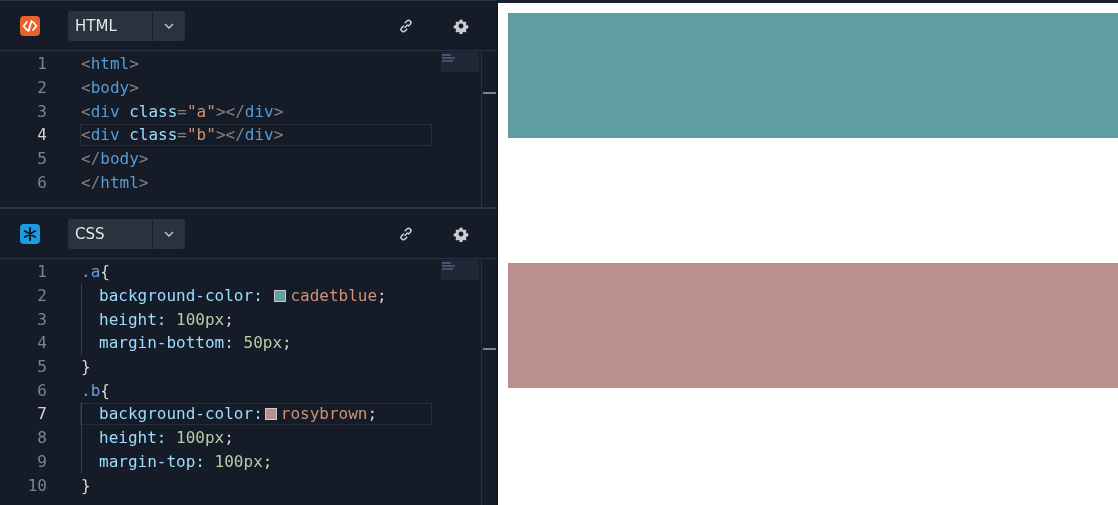 This screenshot has width=1118, height=505. Describe the element at coordinates (201, 111) in the screenshot. I see `attribute-value: "a"` at that location.